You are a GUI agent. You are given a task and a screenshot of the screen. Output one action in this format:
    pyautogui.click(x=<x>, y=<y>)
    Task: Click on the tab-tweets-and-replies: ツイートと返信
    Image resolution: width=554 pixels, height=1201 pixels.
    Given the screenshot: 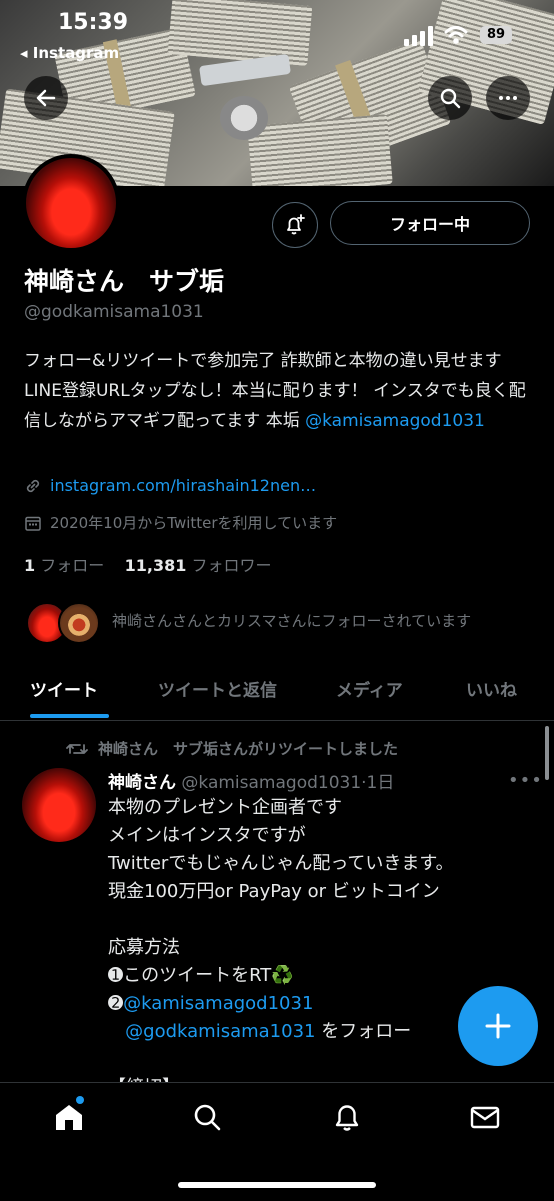 What is the action you would take?
    pyautogui.click(x=217, y=688)
    